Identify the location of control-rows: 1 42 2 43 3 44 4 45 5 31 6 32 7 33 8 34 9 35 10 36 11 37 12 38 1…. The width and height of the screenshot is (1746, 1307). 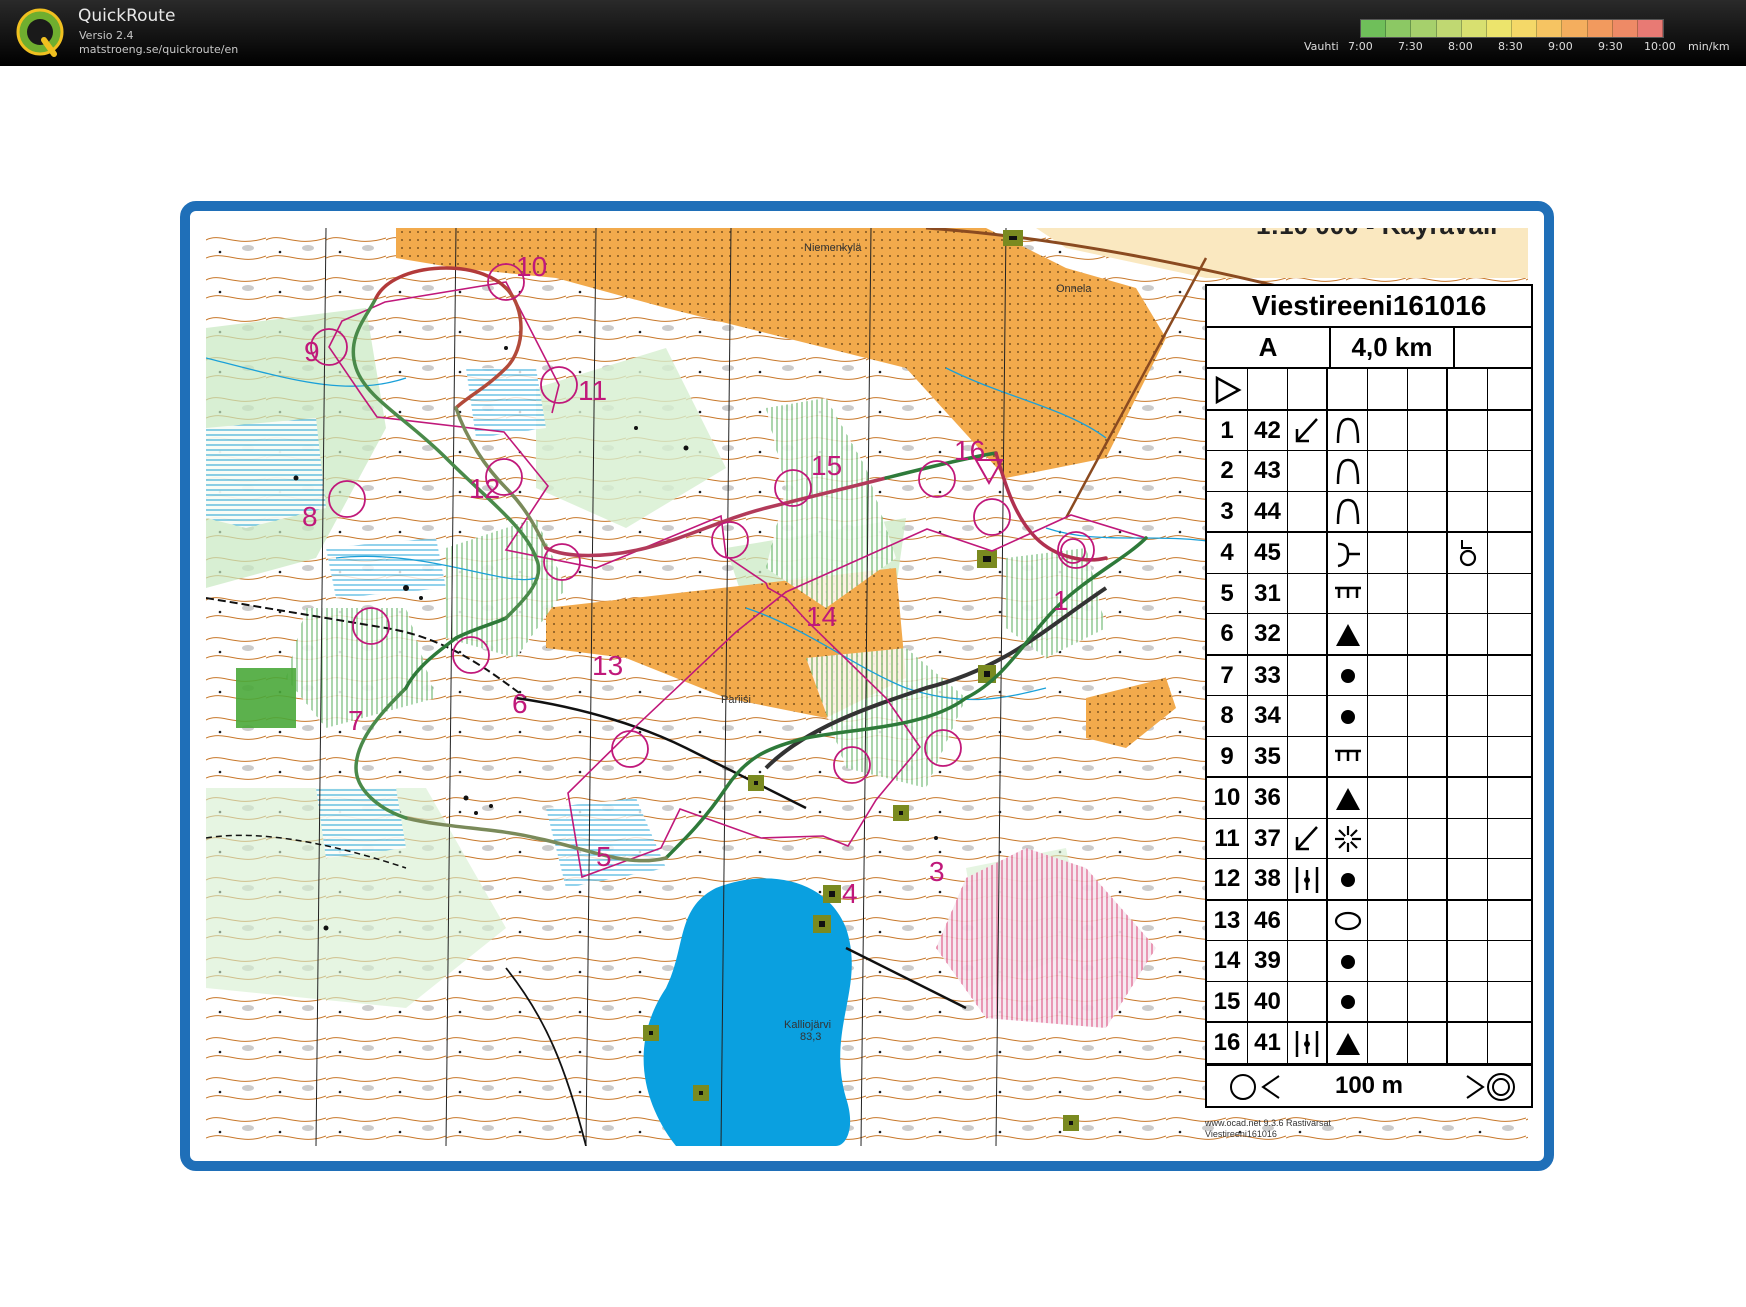
(1369, 716).